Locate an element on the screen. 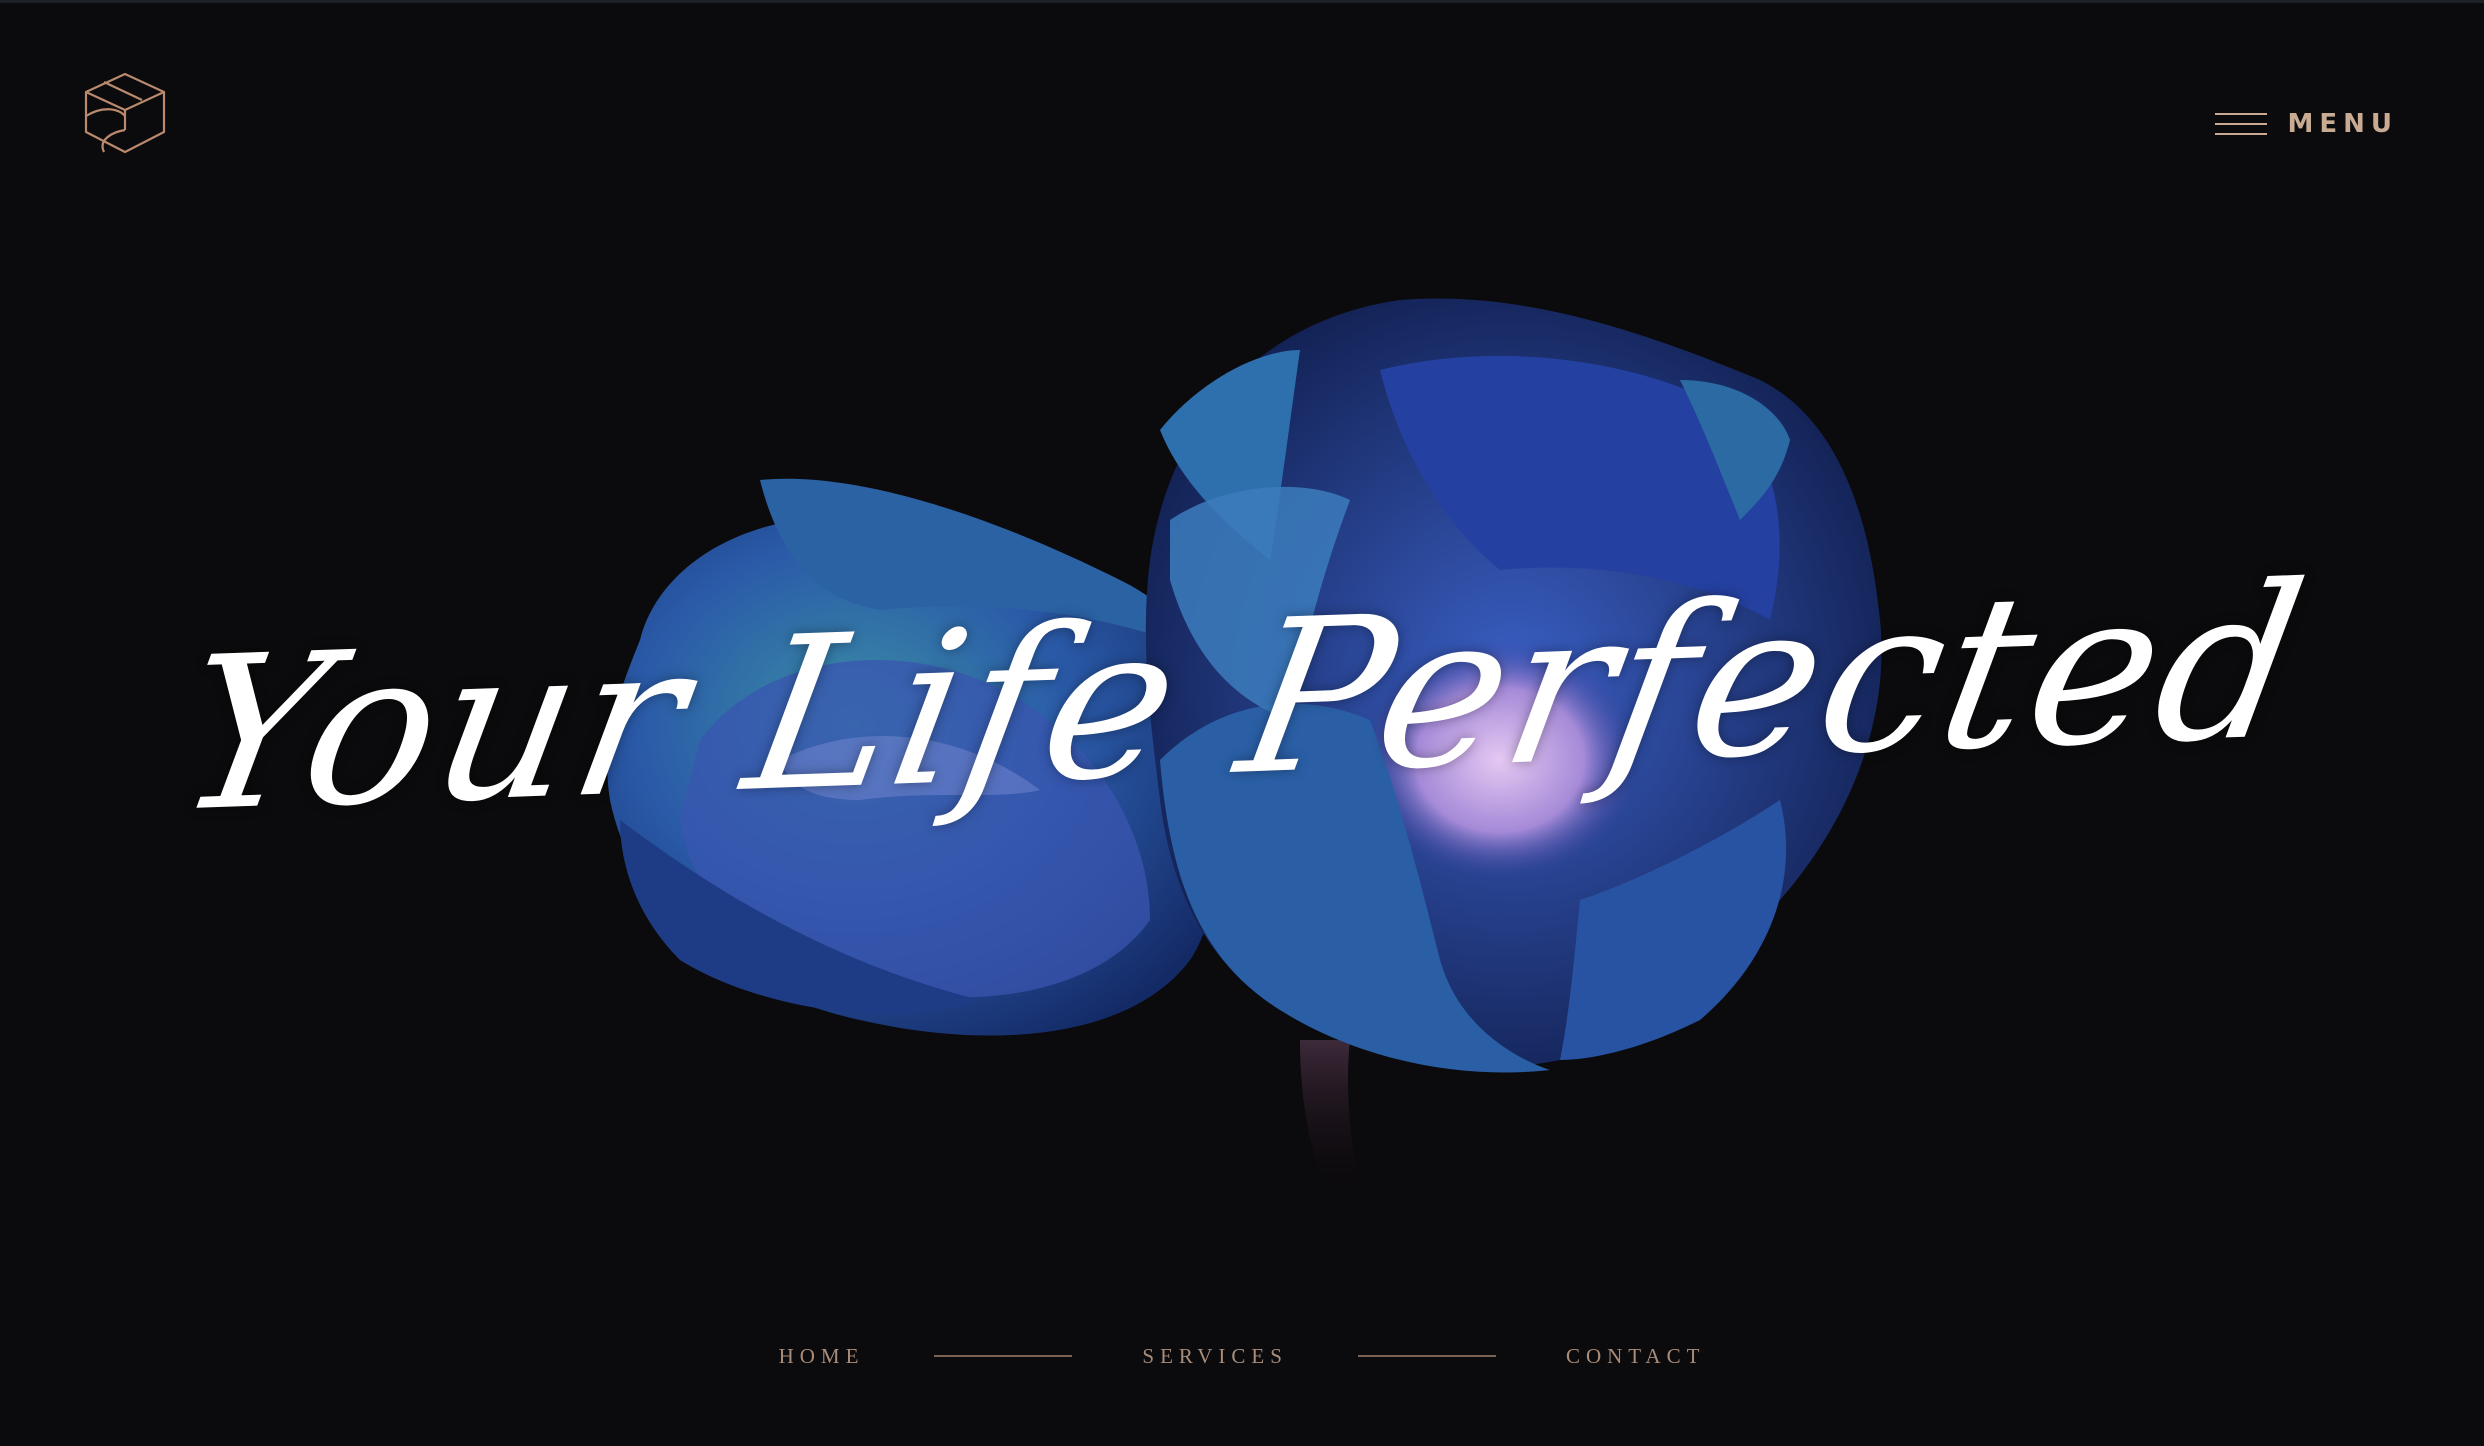 The height and width of the screenshot is (1446, 2484). menu-label: MENU is located at coordinates (2342, 124).